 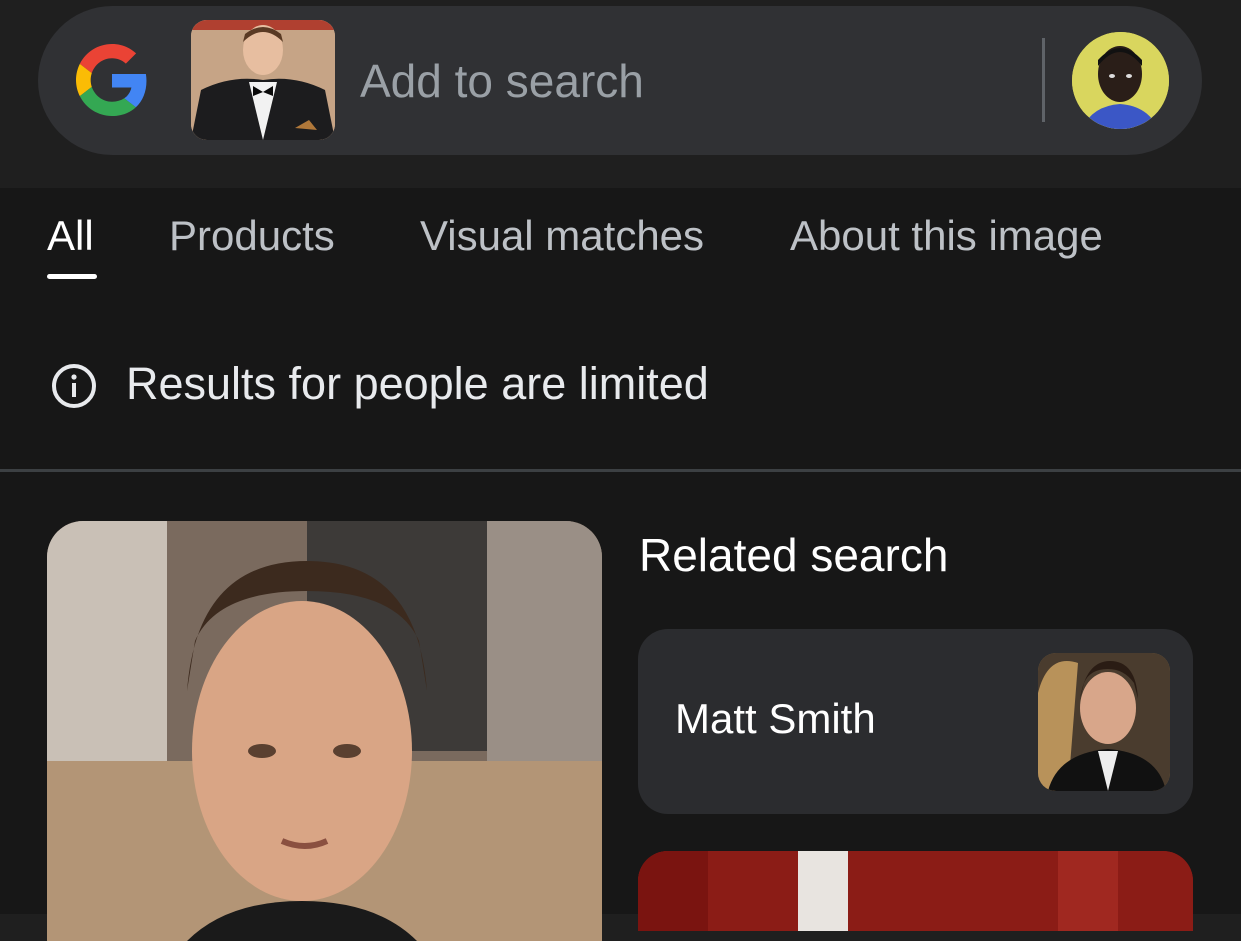 I want to click on google-logo-icon, so click(x=112, y=80).